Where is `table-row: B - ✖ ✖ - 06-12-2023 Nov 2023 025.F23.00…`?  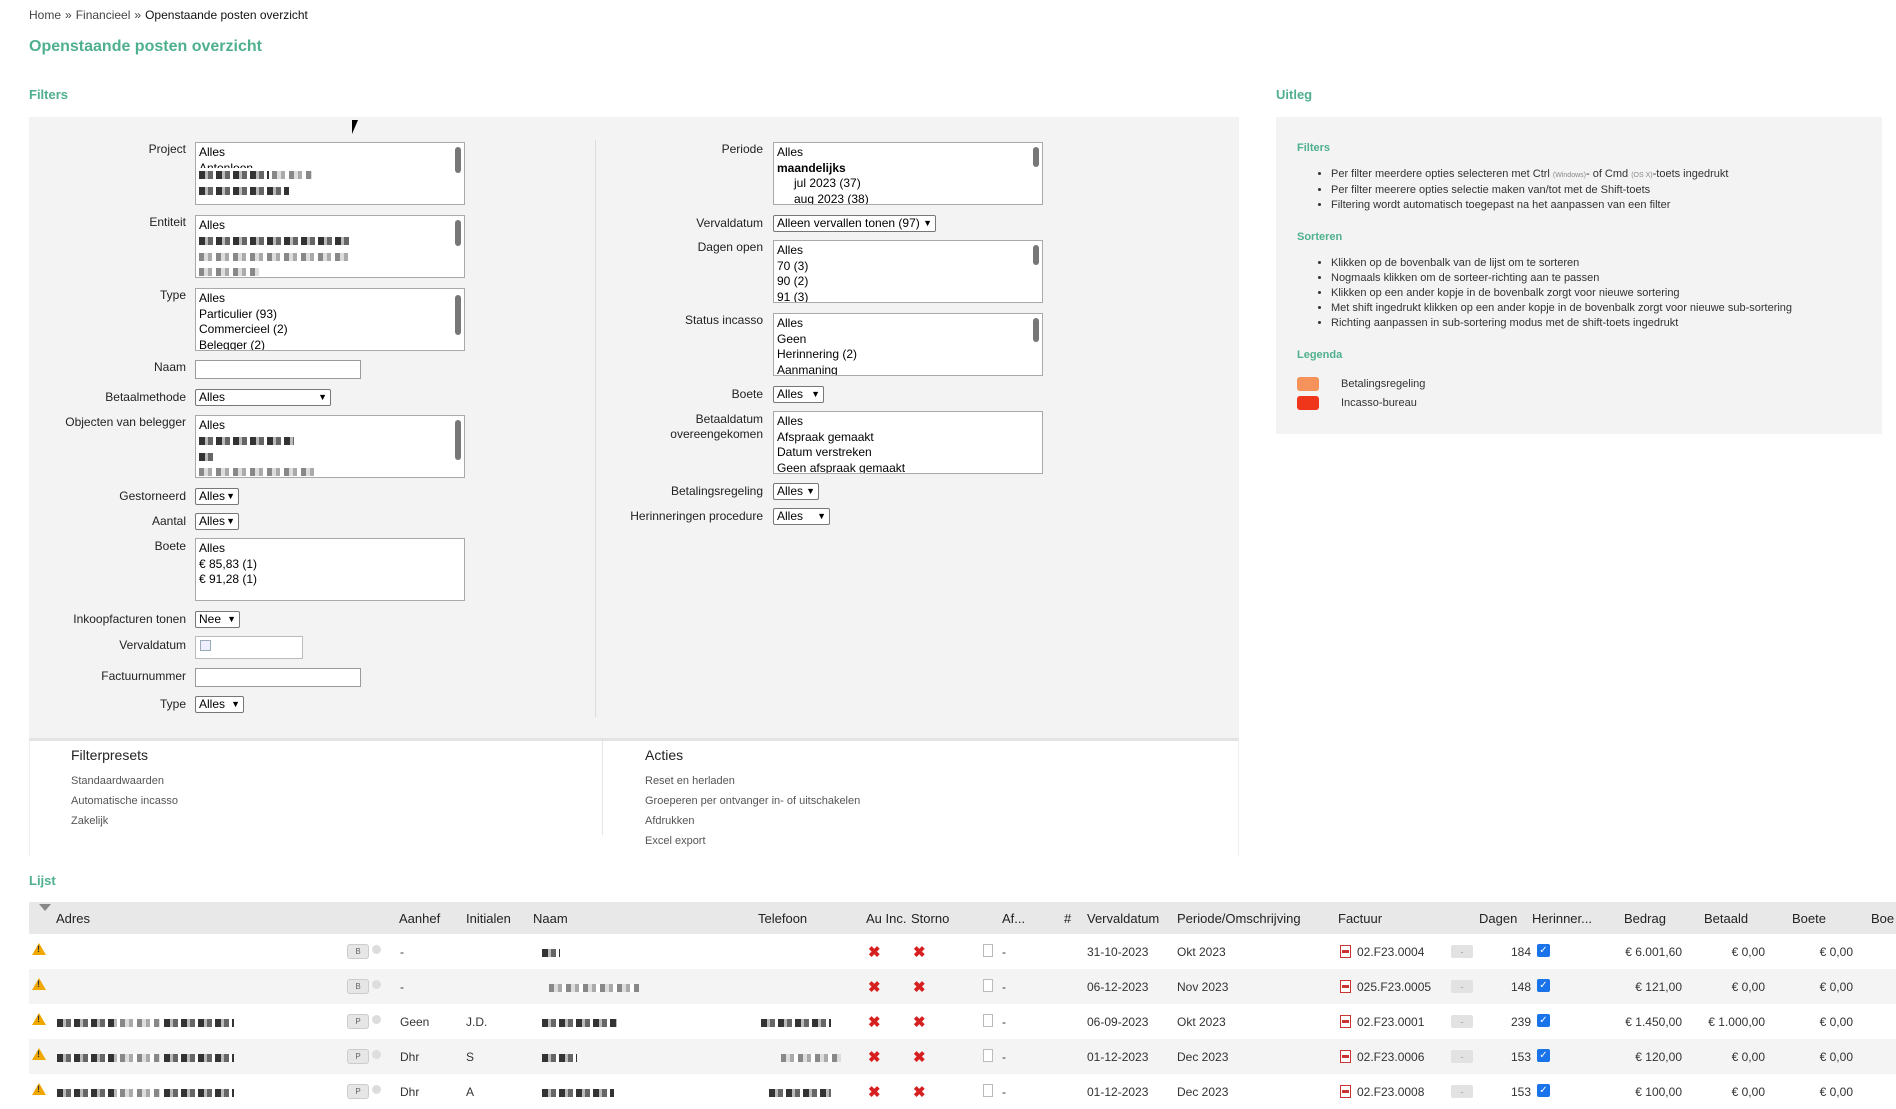 table-row: B - ✖ ✖ - 06-12-2023 Nov 2023 025.F23.00… is located at coordinates (962, 986).